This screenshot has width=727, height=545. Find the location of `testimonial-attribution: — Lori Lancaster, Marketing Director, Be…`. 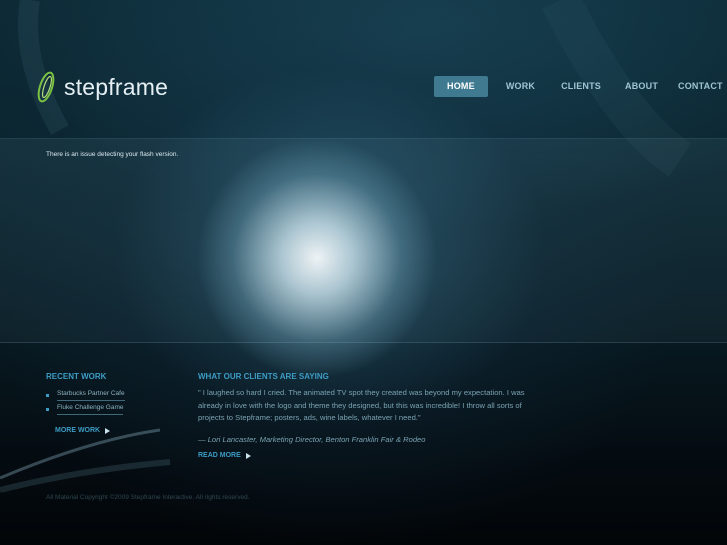

testimonial-attribution: — Lori Lancaster, Marketing Director, Be… is located at coordinates (312, 439).